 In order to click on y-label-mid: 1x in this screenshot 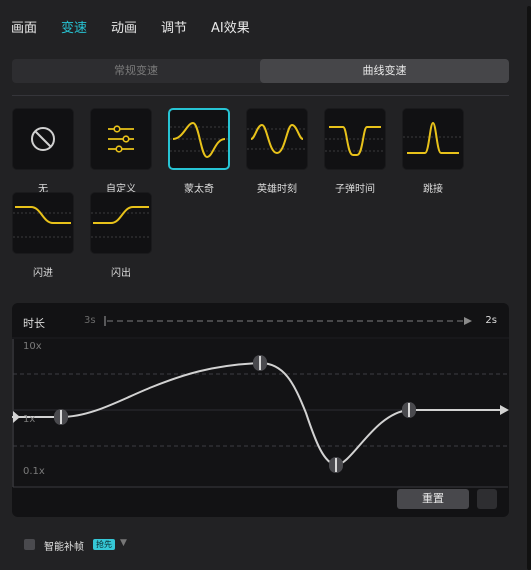, I will do `click(29, 419)`.